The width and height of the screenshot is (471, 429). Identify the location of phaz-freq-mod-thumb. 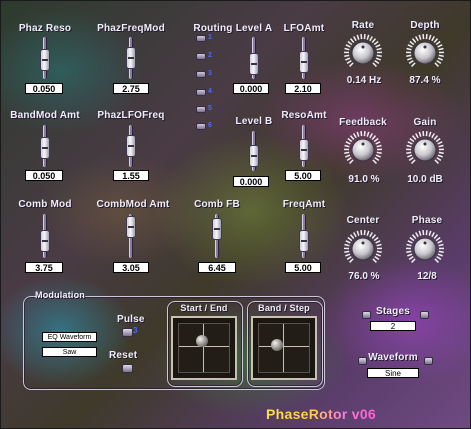
(131, 58).